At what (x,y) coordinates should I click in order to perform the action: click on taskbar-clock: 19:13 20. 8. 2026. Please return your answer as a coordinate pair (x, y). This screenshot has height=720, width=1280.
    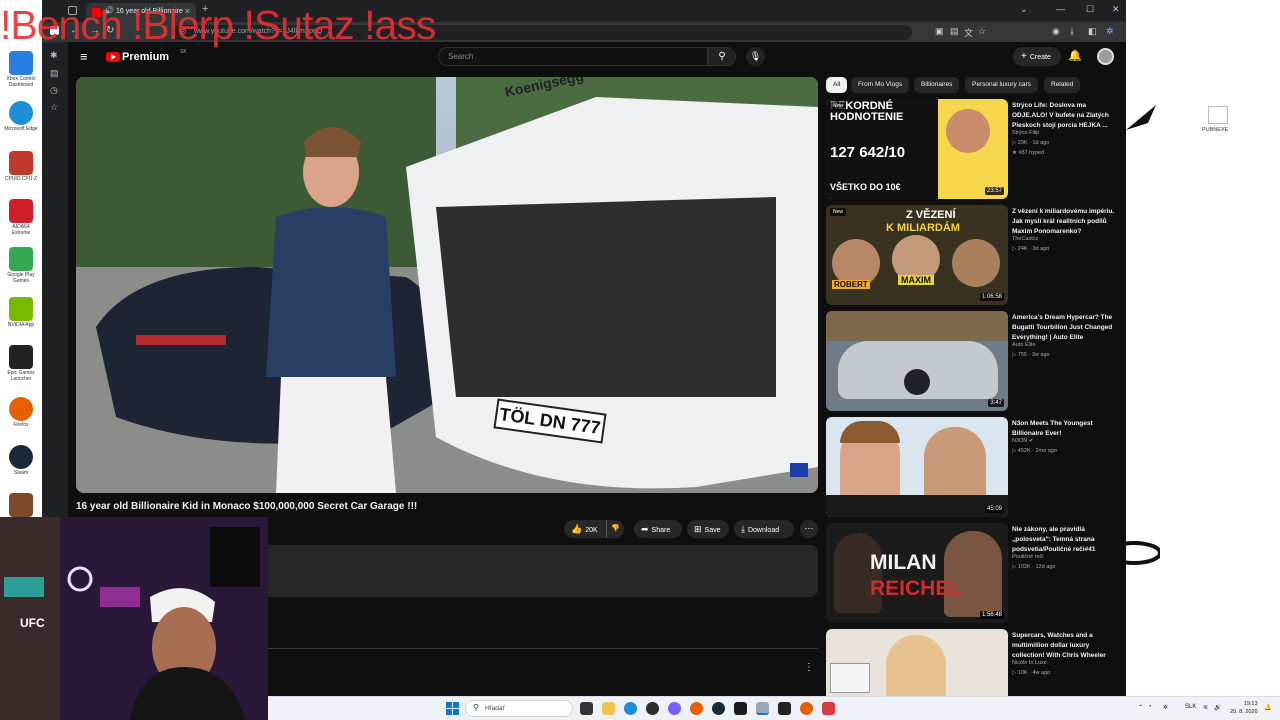
    Looking at the image, I should click on (1244, 708).